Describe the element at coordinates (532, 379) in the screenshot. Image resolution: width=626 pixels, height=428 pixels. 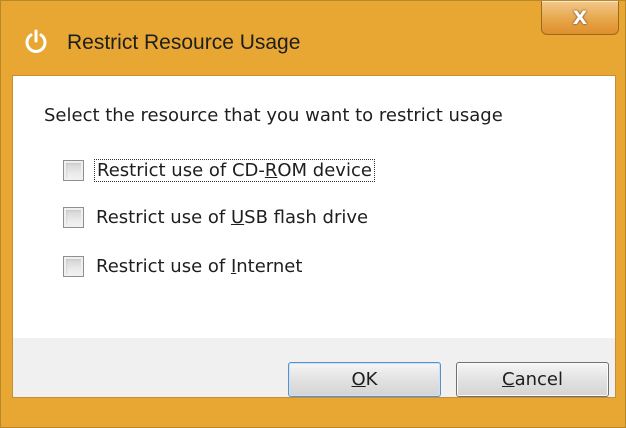
I see `cancel-button: Cancel` at that location.